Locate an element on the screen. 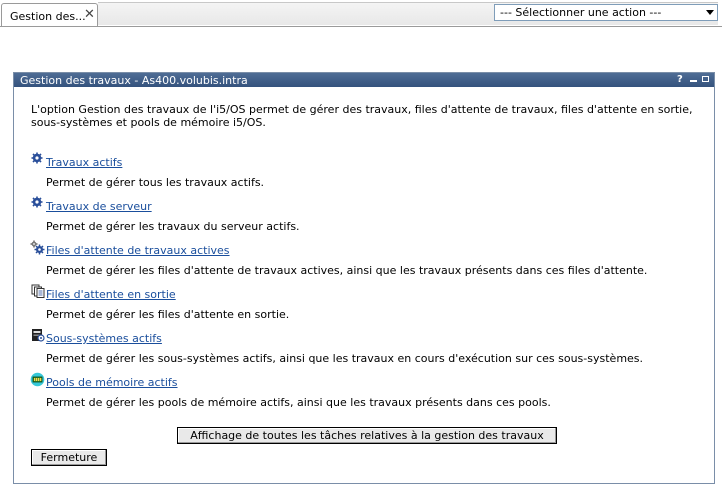  minimize-icon is located at coordinates (693, 81).